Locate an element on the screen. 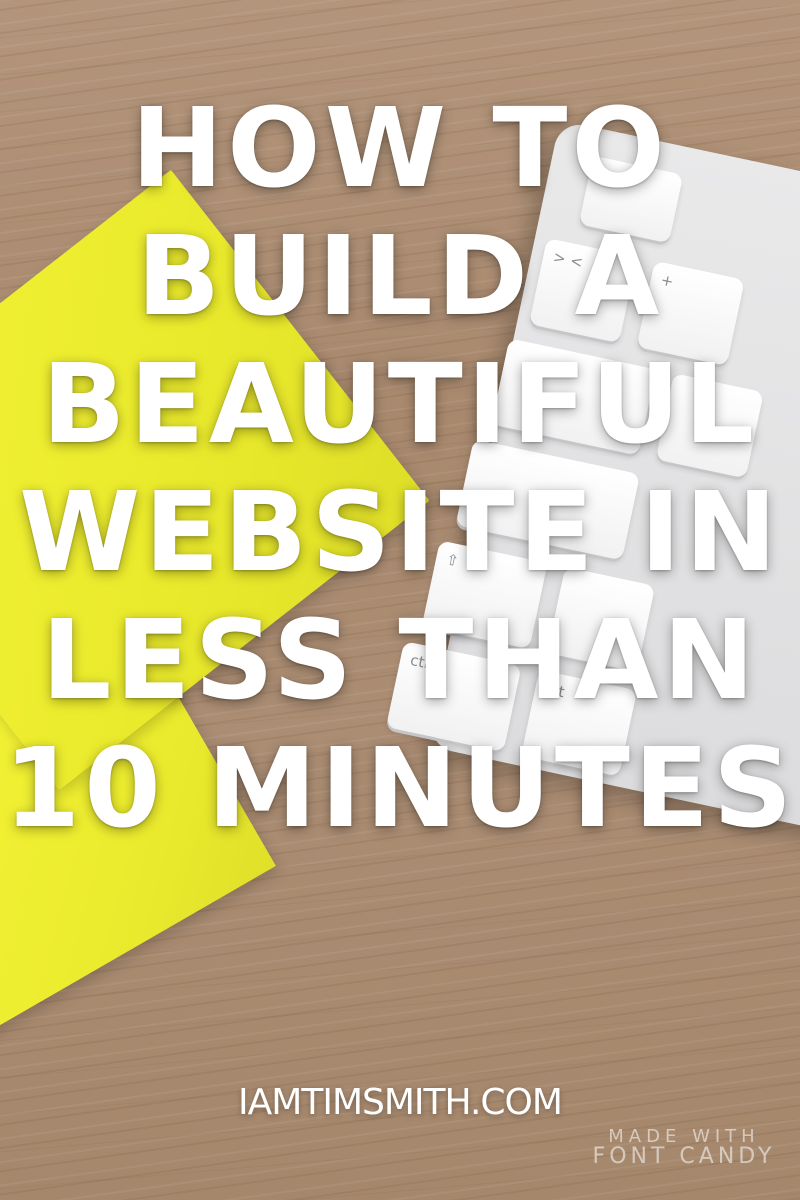 Image resolution: width=800 pixels, height=1200 pixels. headline-line-2: BUILD A is located at coordinates (400, 276).